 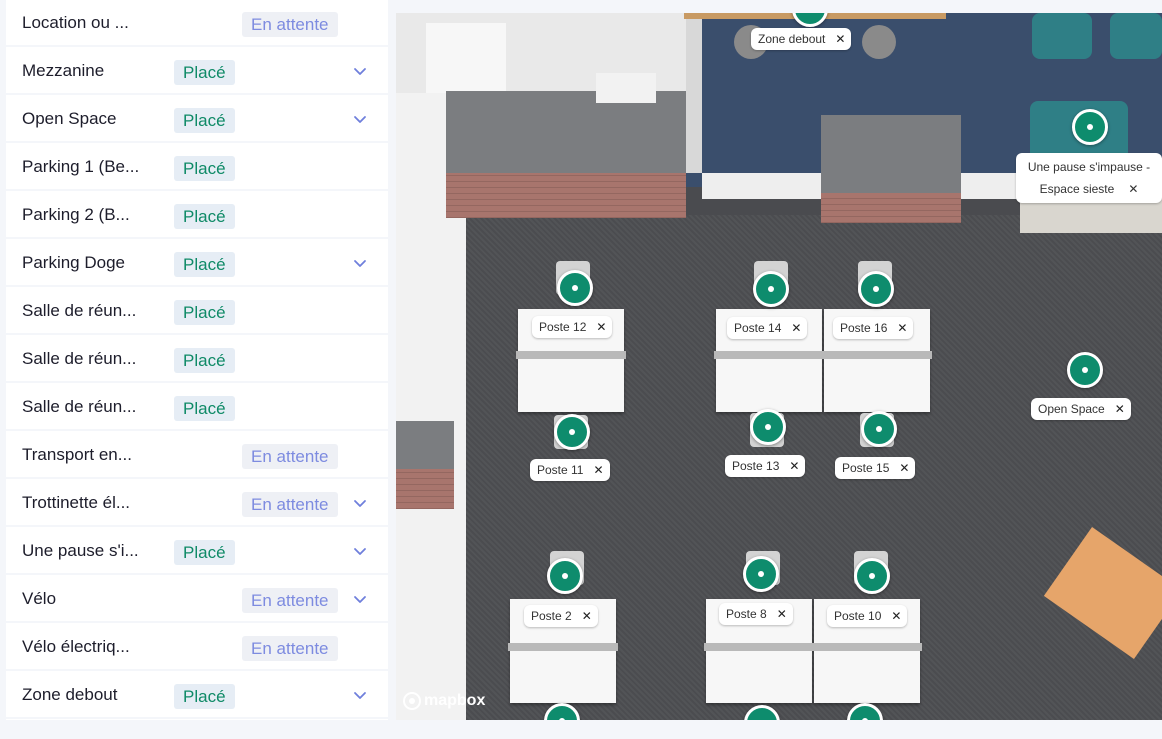 What do you see at coordinates (758, 328) in the screenshot?
I see `map-label-text: Poste 14` at bounding box center [758, 328].